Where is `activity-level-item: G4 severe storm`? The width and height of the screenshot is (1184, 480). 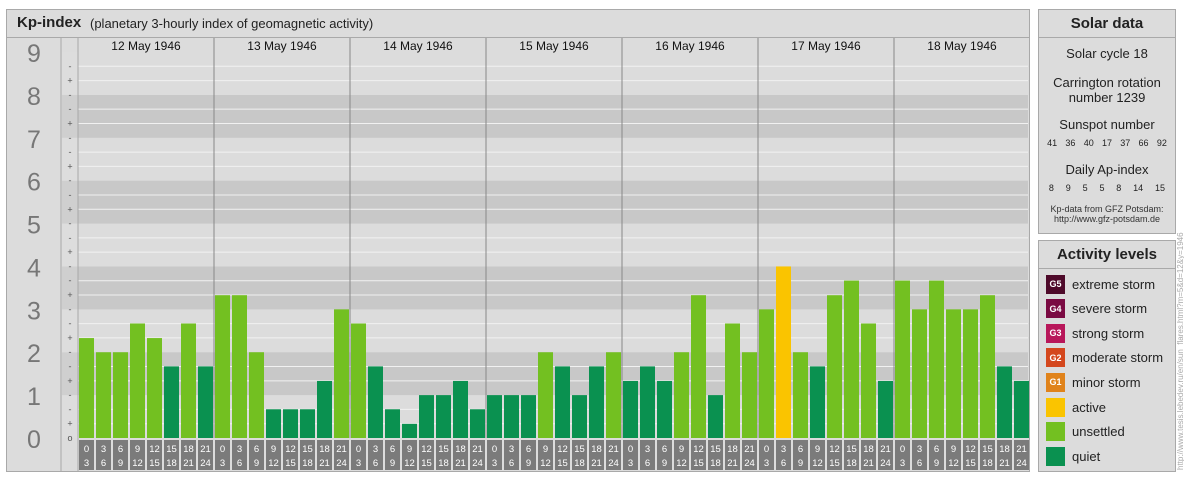 activity-level-item: G4 severe storm is located at coordinates (1096, 309).